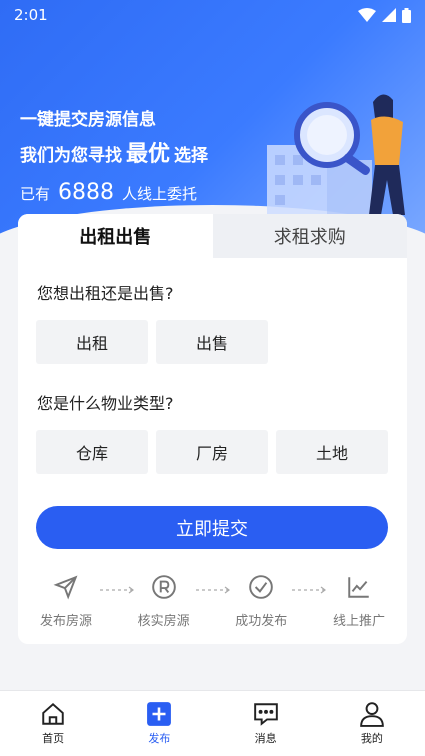 The height and width of the screenshot is (756, 425). What do you see at coordinates (367, 15) in the screenshot?
I see `wifi-icon` at bounding box center [367, 15].